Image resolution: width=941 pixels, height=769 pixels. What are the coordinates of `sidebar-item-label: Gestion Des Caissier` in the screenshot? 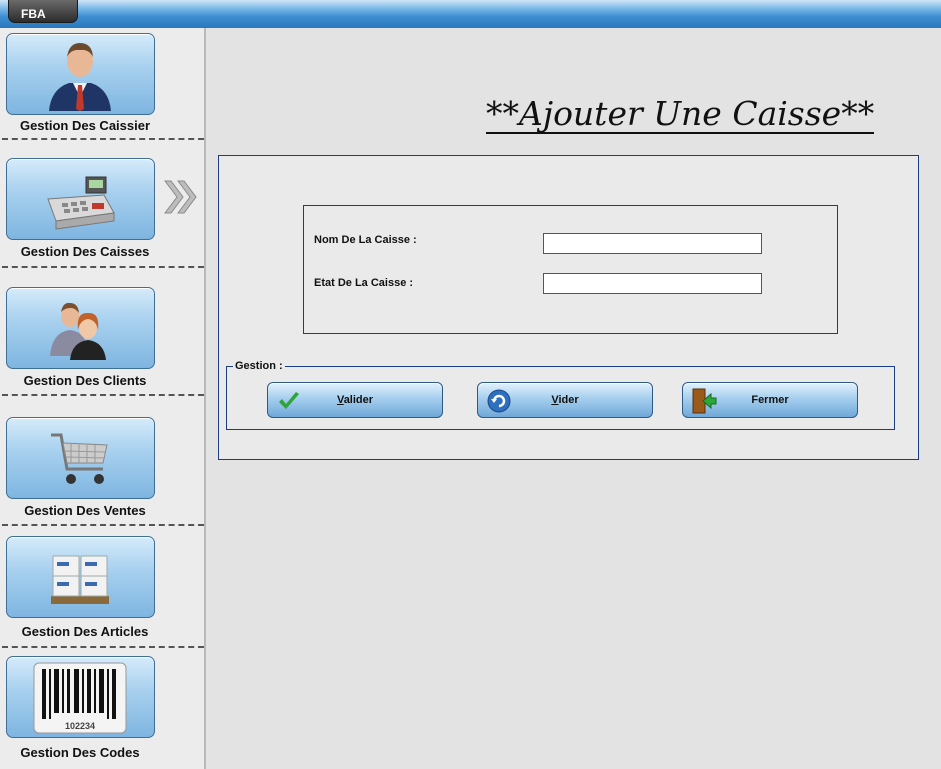 It's located at (85, 125).